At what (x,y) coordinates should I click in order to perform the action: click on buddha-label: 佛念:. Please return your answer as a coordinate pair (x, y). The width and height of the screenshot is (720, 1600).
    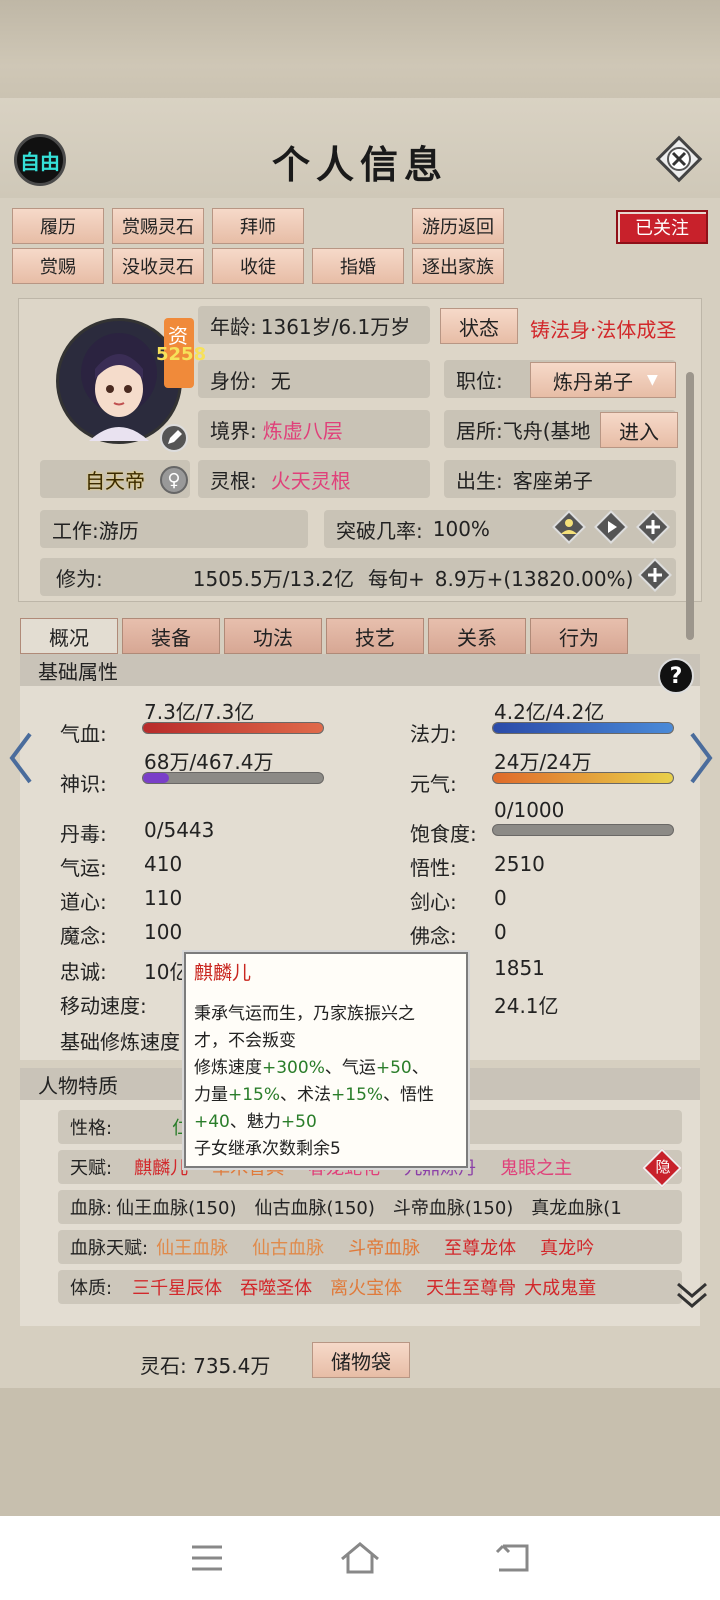
    Looking at the image, I should click on (433, 936).